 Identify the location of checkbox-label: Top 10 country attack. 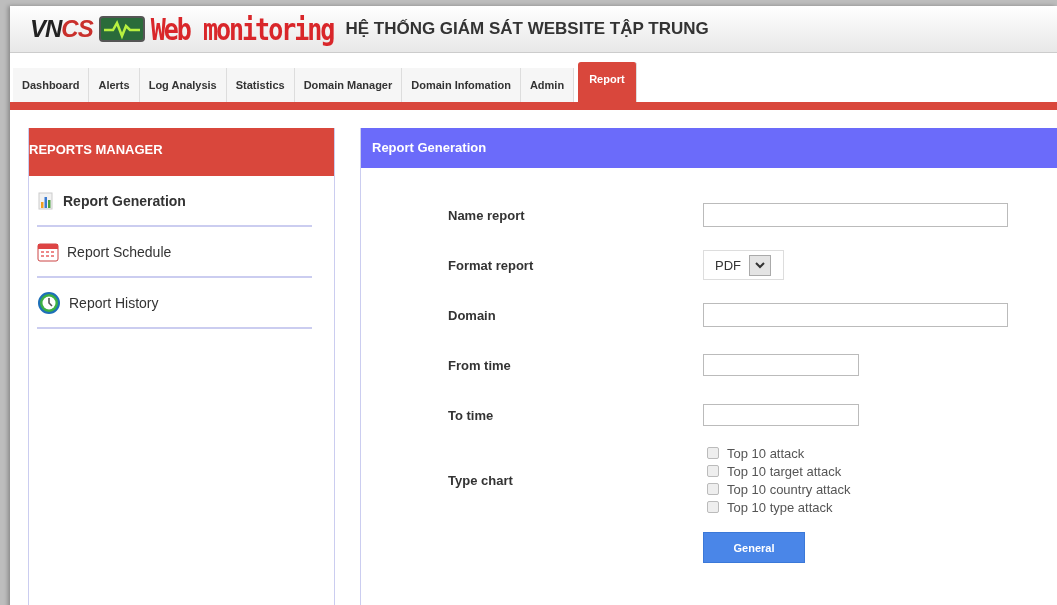
(789, 489).